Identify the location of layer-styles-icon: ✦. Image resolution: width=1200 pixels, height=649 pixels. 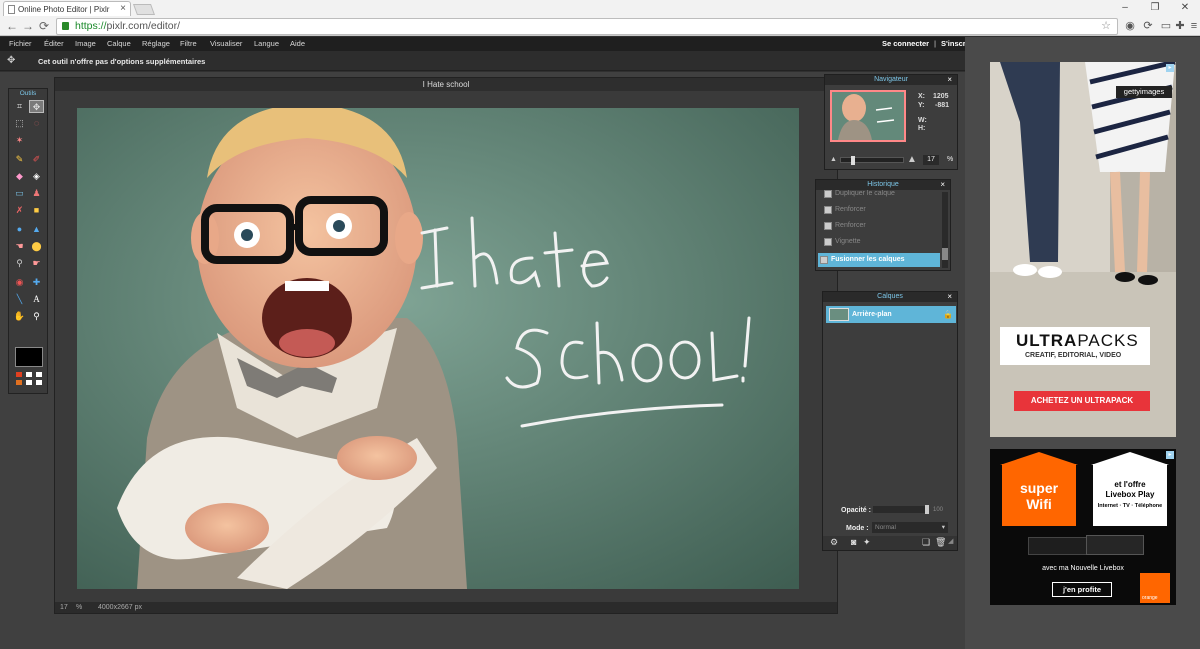
(867, 542).